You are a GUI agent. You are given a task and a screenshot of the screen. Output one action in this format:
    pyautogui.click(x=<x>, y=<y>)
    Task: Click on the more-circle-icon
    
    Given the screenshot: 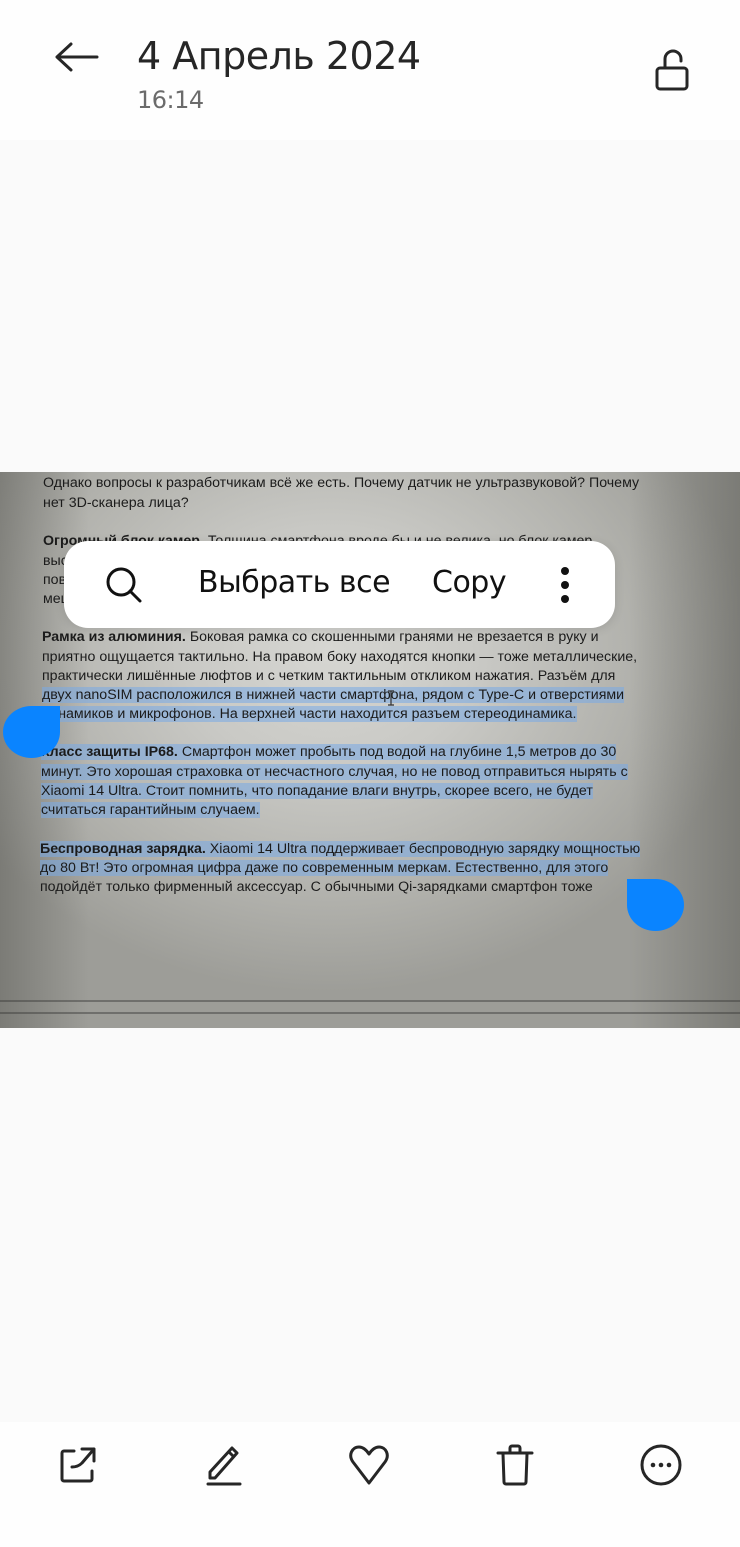 What is the action you would take?
    pyautogui.click(x=661, y=1465)
    